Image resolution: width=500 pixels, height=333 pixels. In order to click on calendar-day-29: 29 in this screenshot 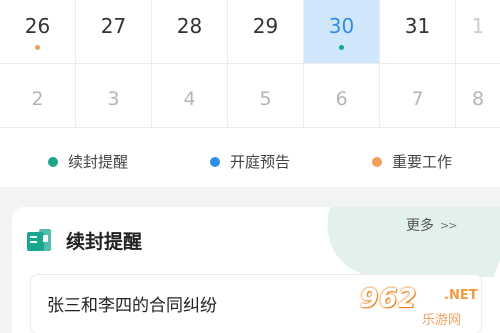, I will do `click(266, 32)`.